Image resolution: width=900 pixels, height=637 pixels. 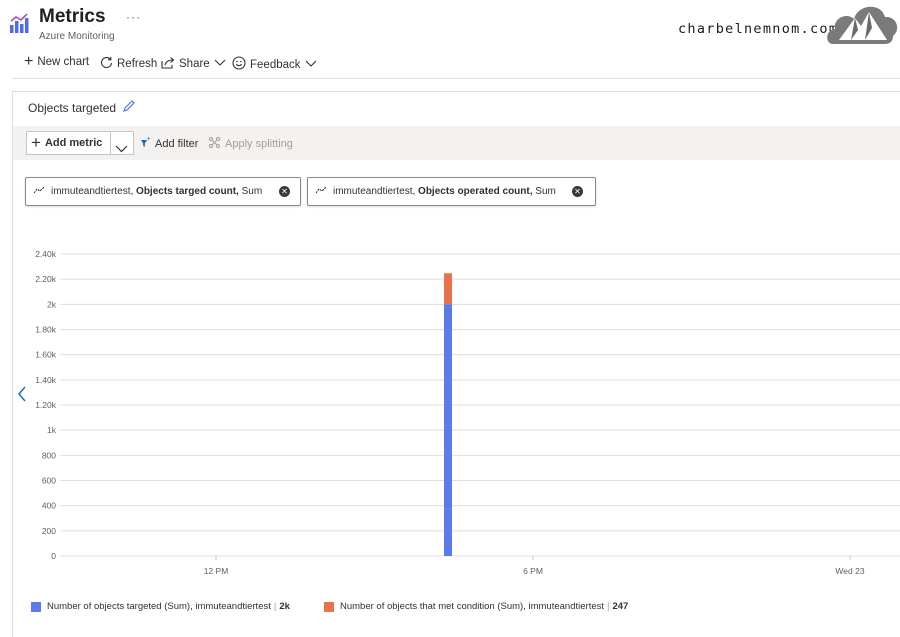 I want to click on y-tick-label: 800, so click(x=49, y=455).